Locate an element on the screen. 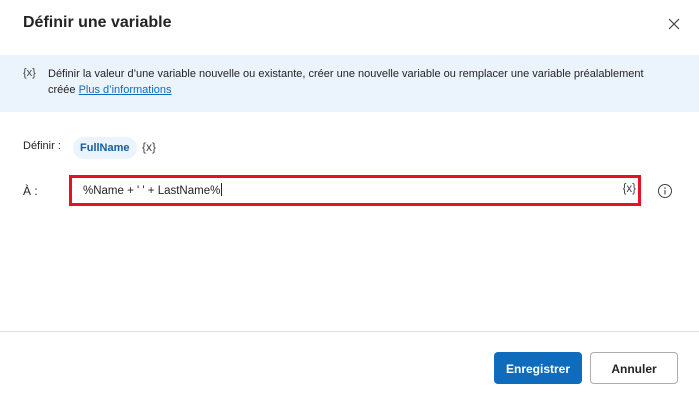  more-info-link: Plus d’informations is located at coordinates (125, 90).